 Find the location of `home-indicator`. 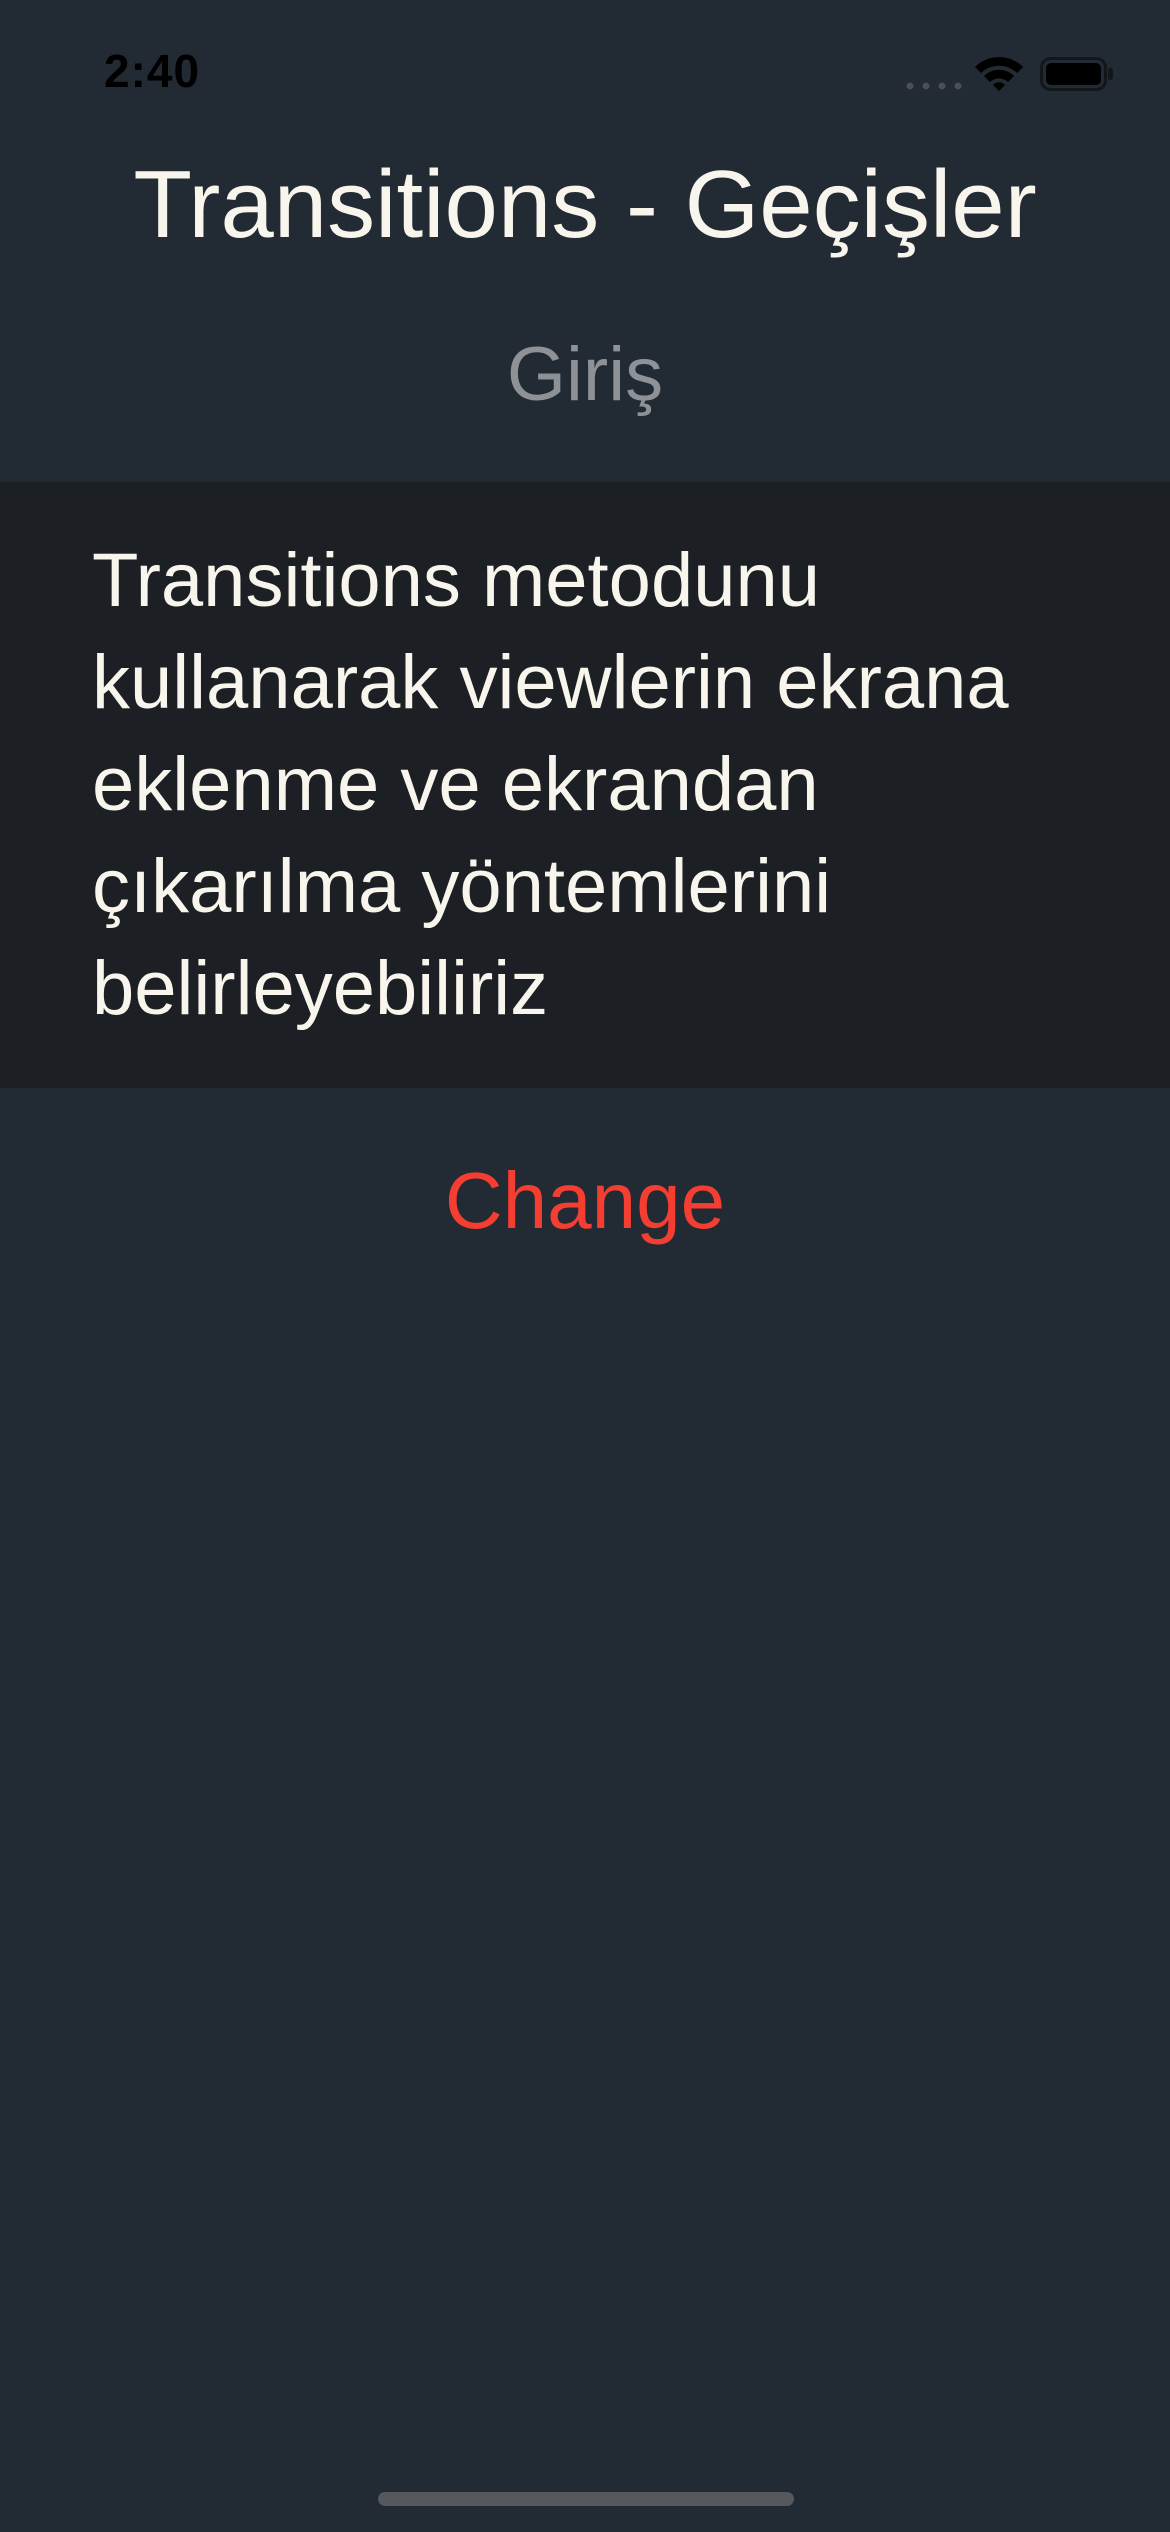

home-indicator is located at coordinates (586, 2499).